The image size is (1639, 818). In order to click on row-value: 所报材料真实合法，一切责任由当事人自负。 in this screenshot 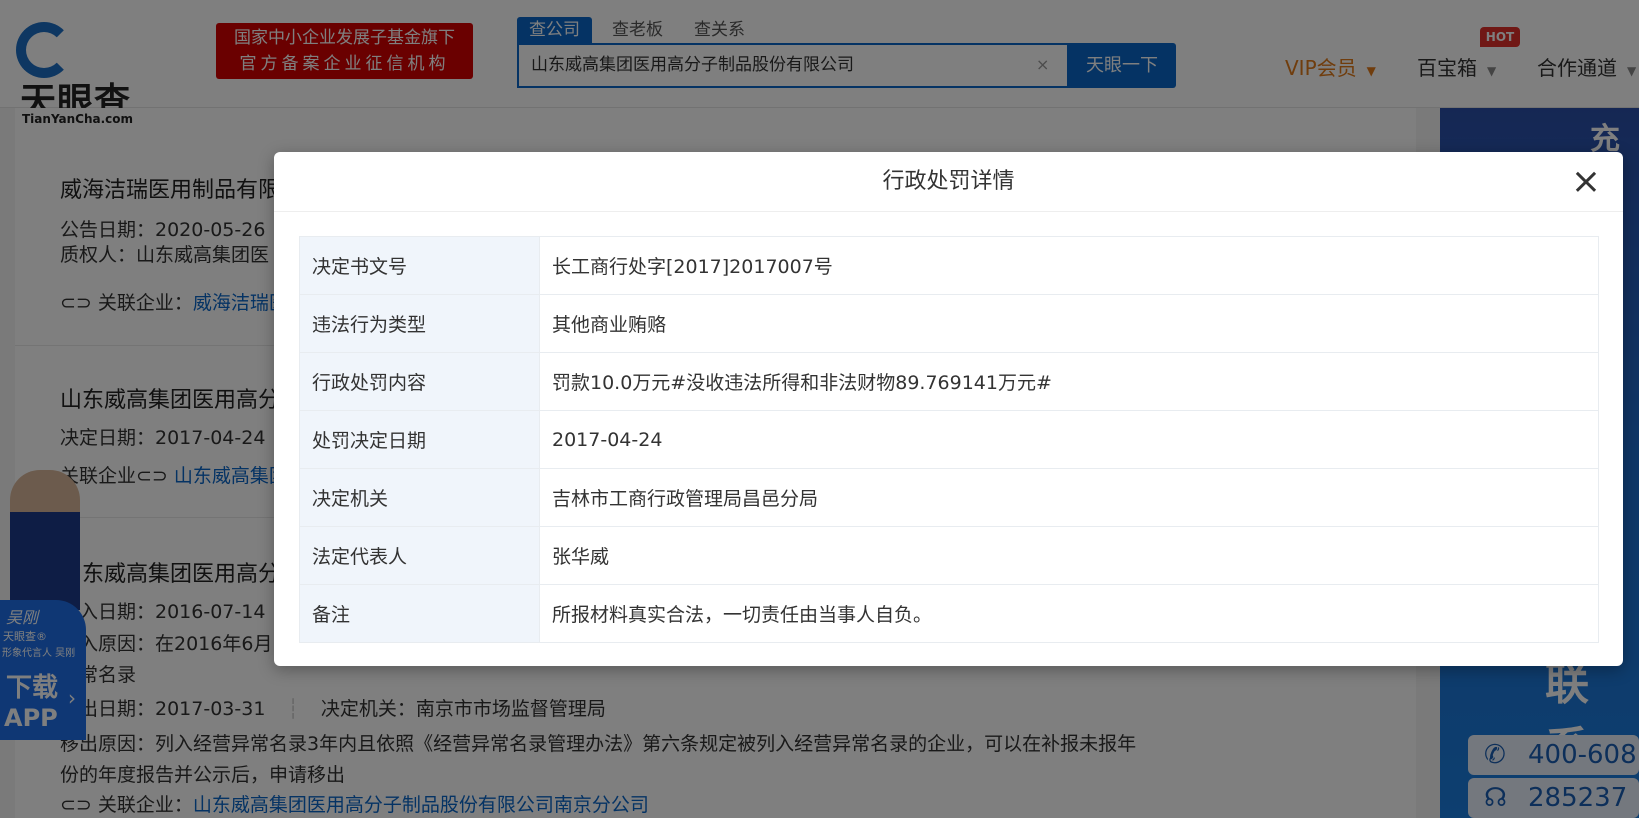, I will do `click(1069, 613)`.